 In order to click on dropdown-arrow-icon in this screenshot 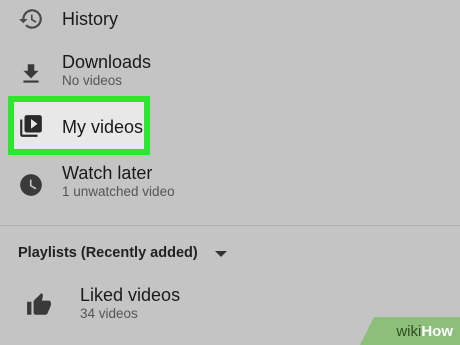, I will do `click(221, 254)`.